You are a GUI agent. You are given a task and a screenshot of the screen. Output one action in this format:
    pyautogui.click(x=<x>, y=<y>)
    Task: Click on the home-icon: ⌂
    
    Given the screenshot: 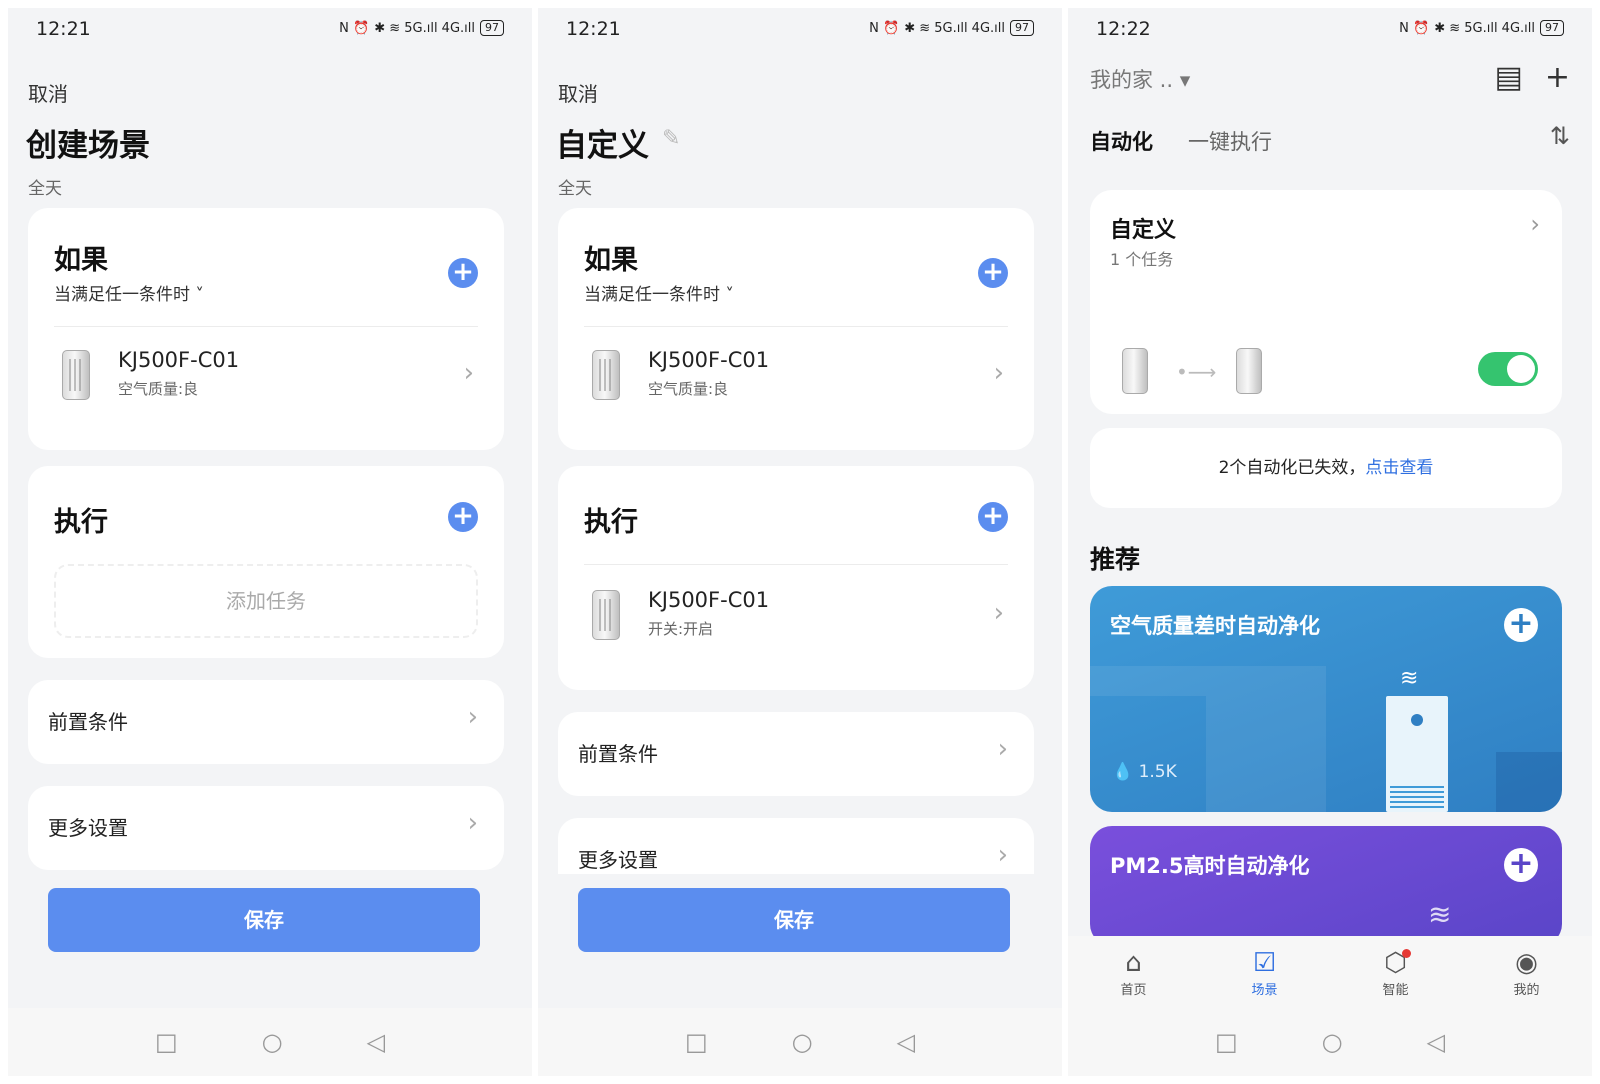 What is the action you would take?
    pyautogui.click(x=1133, y=962)
    